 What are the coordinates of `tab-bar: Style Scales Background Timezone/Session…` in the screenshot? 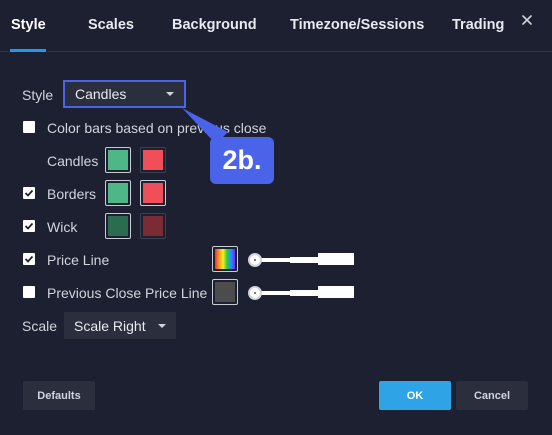 It's located at (276, 26).